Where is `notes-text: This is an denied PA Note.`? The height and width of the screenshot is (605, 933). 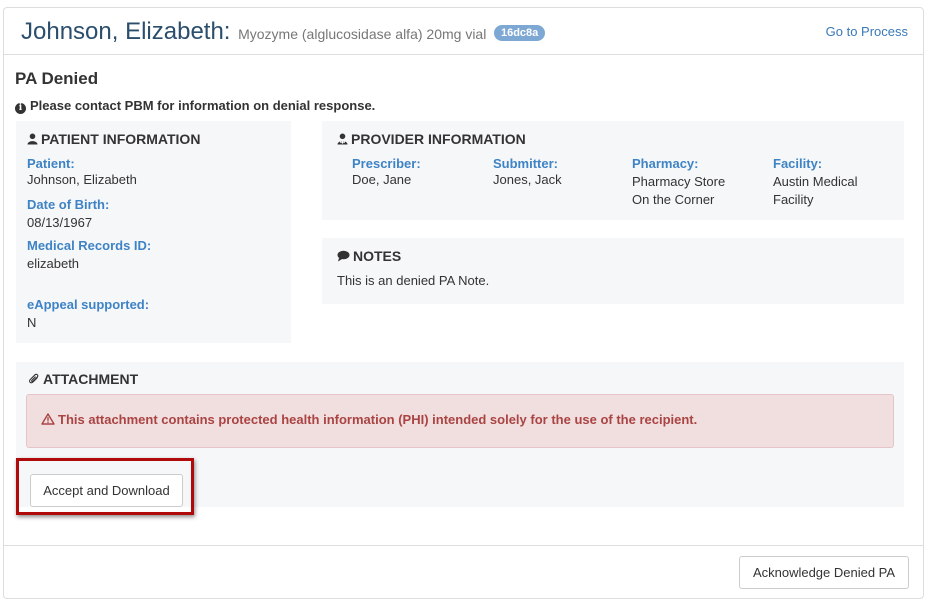 notes-text: This is an denied PA Note. is located at coordinates (413, 280).